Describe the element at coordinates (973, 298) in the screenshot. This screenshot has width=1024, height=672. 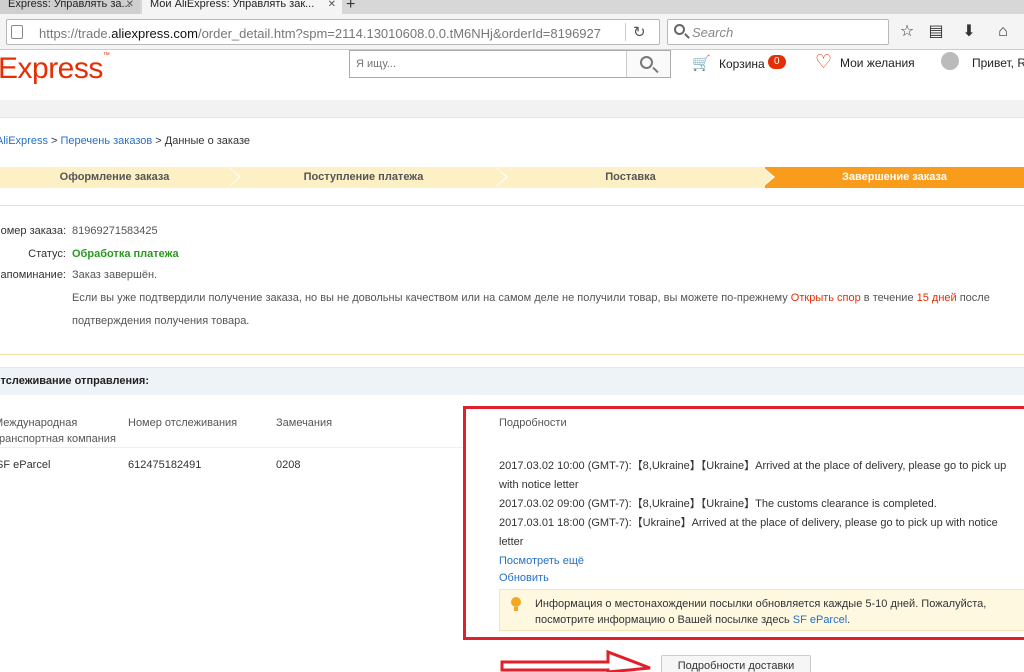
I see `reminder-text-part: после` at that location.